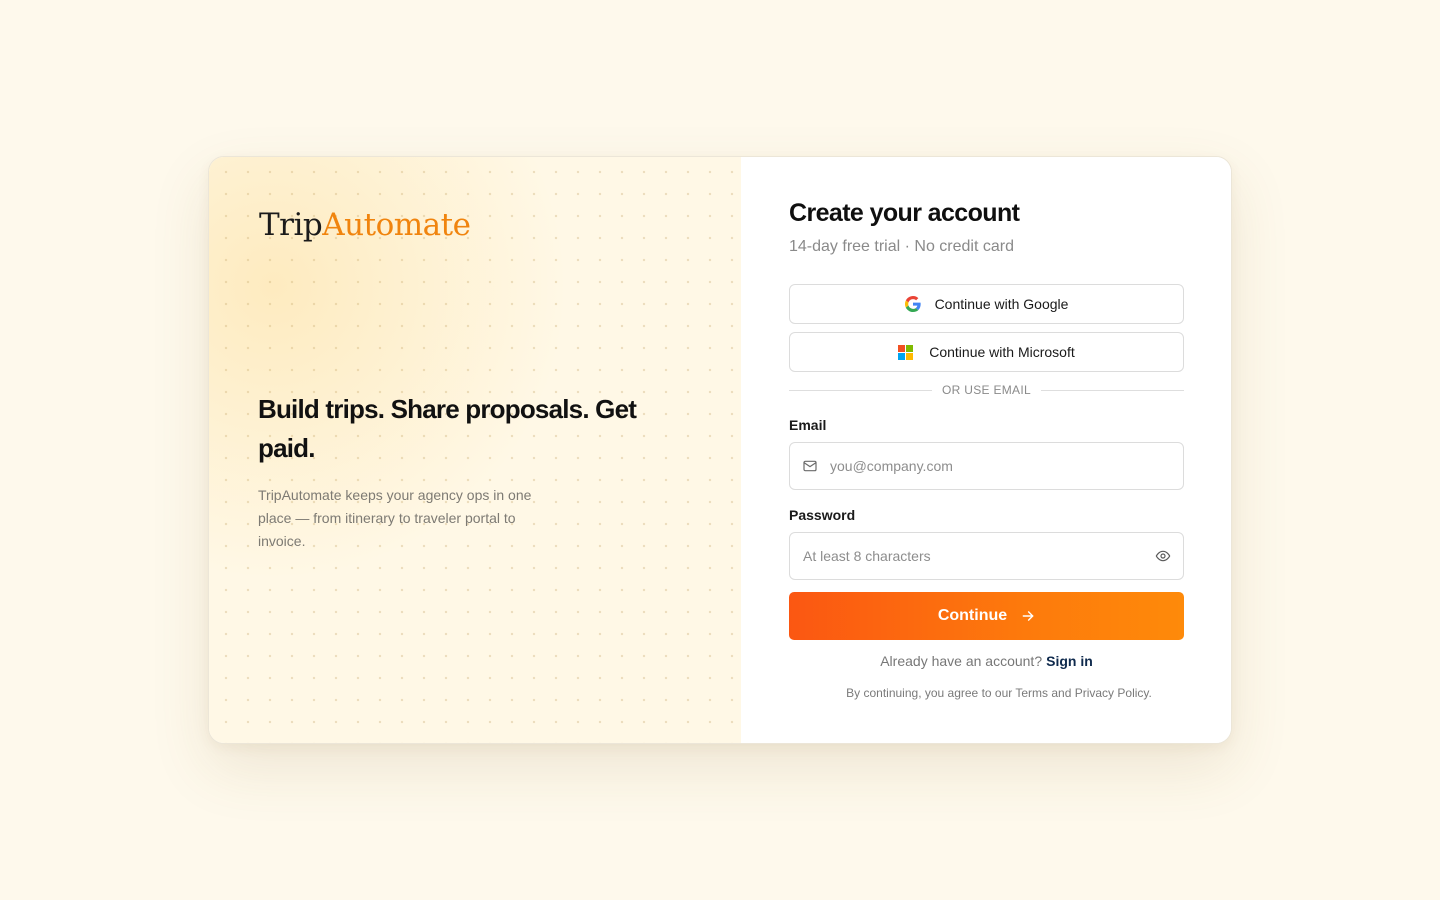 The height and width of the screenshot is (900, 1440). Describe the element at coordinates (1163, 556) in the screenshot. I see `eye-icon` at that location.